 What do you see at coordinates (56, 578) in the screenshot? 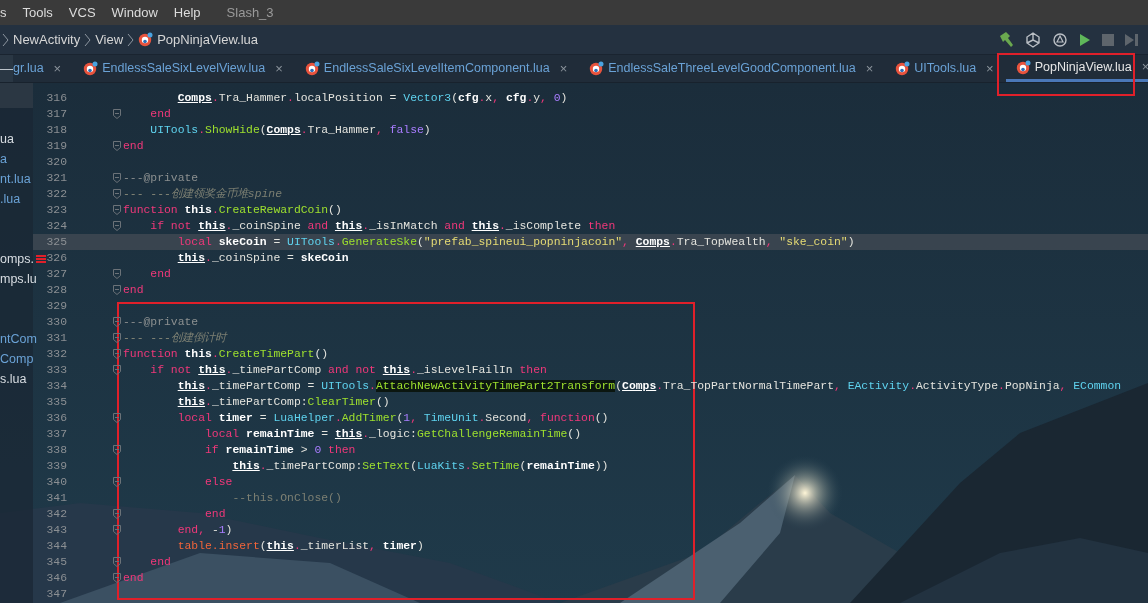
I see `line-number: 346` at bounding box center [56, 578].